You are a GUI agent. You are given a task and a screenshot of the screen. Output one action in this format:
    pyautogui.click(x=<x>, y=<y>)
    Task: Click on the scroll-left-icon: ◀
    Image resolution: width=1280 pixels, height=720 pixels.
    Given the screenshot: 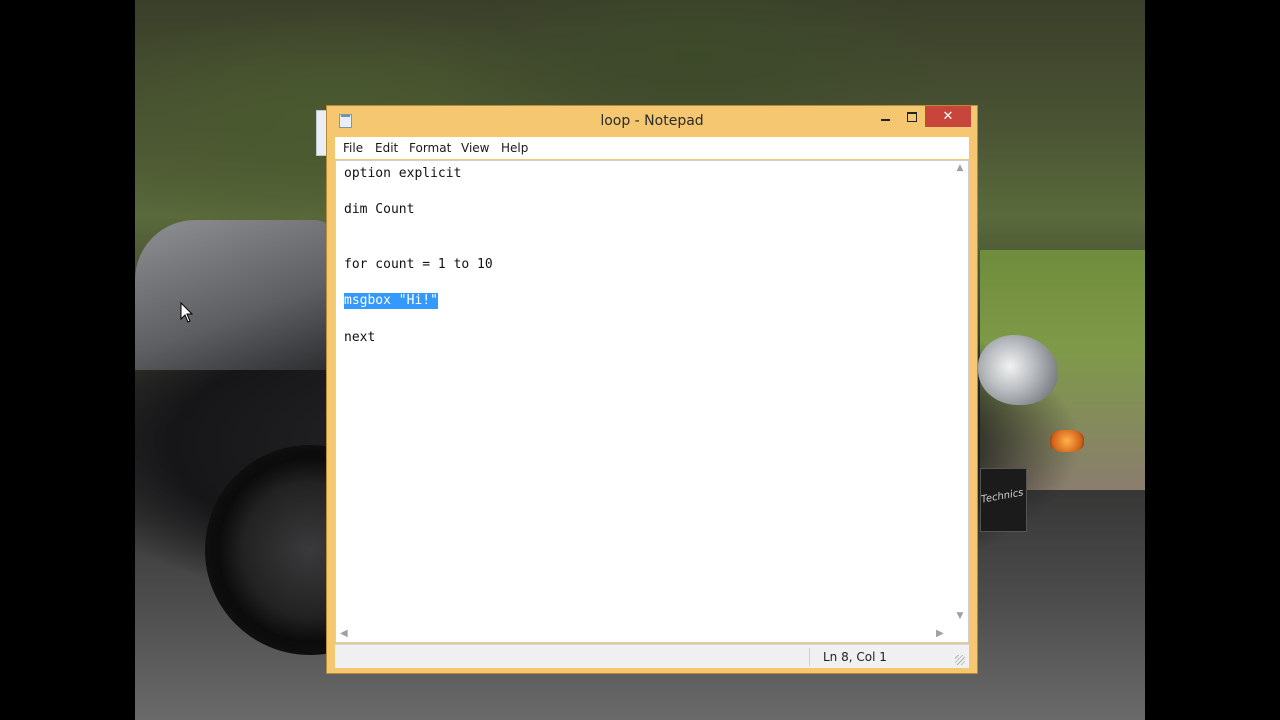 What is the action you would take?
    pyautogui.click(x=344, y=633)
    